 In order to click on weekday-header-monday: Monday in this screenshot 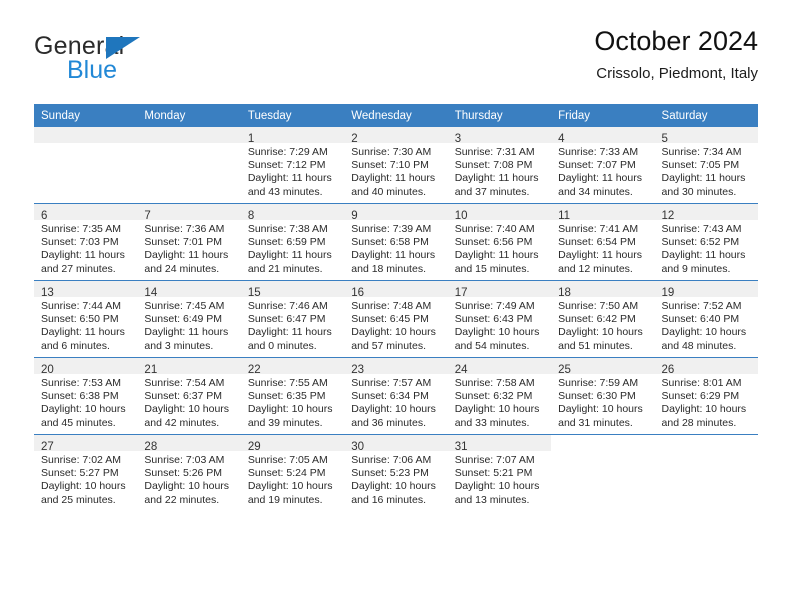, I will do `click(189, 115)`.